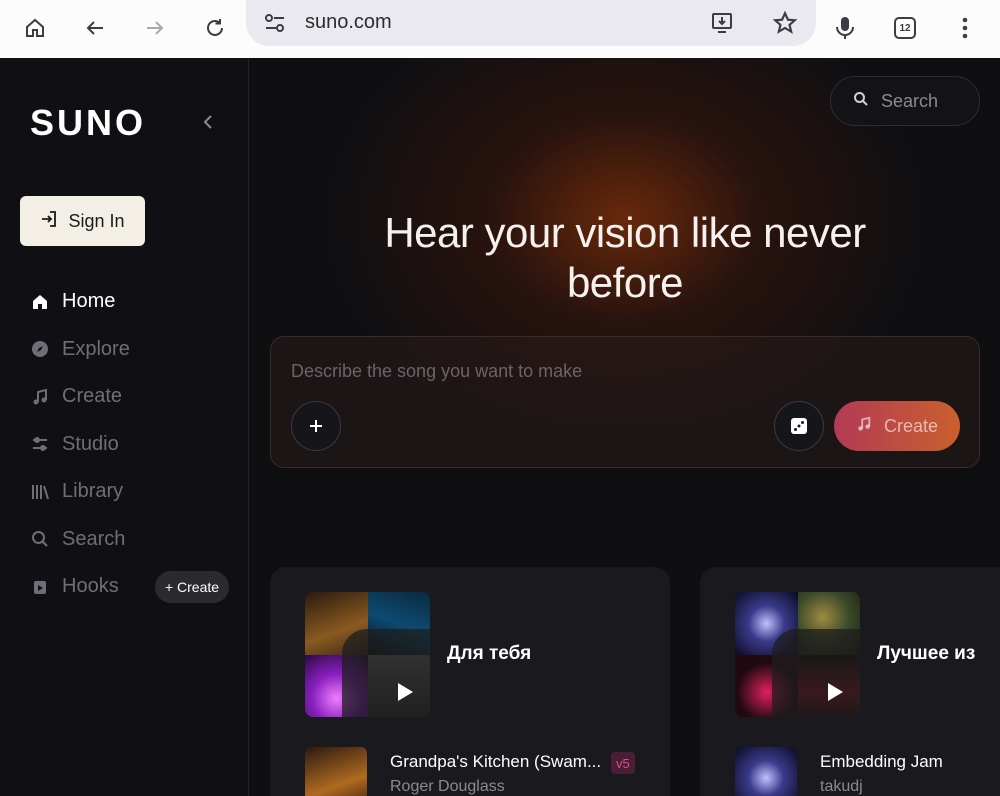  Describe the element at coordinates (436, 371) in the screenshot. I see `song-prompt-input: Describe the song you want to make` at that location.